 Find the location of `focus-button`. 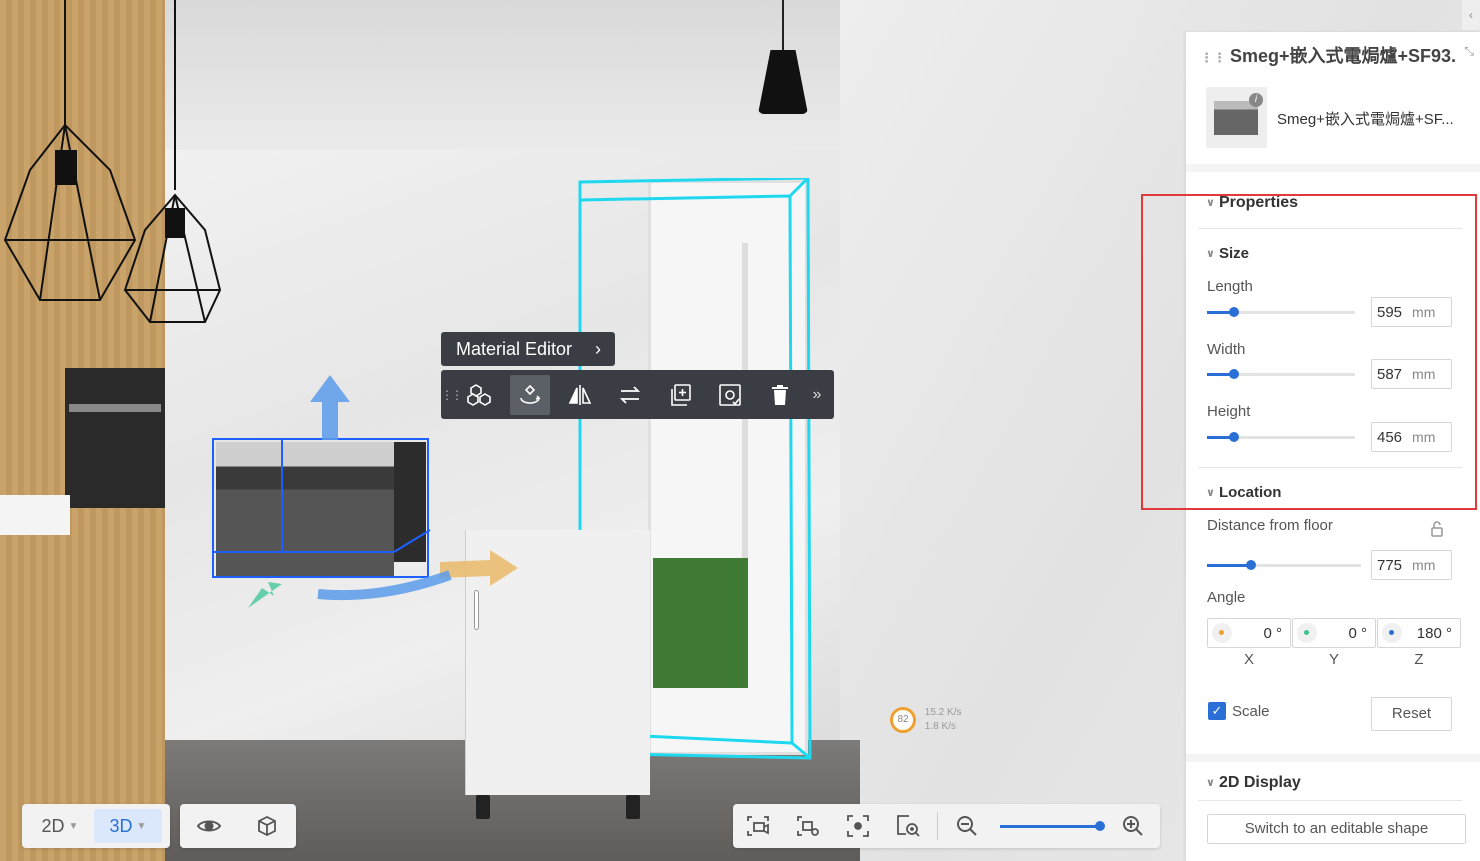

focus-button is located at coordinates (858, 826).